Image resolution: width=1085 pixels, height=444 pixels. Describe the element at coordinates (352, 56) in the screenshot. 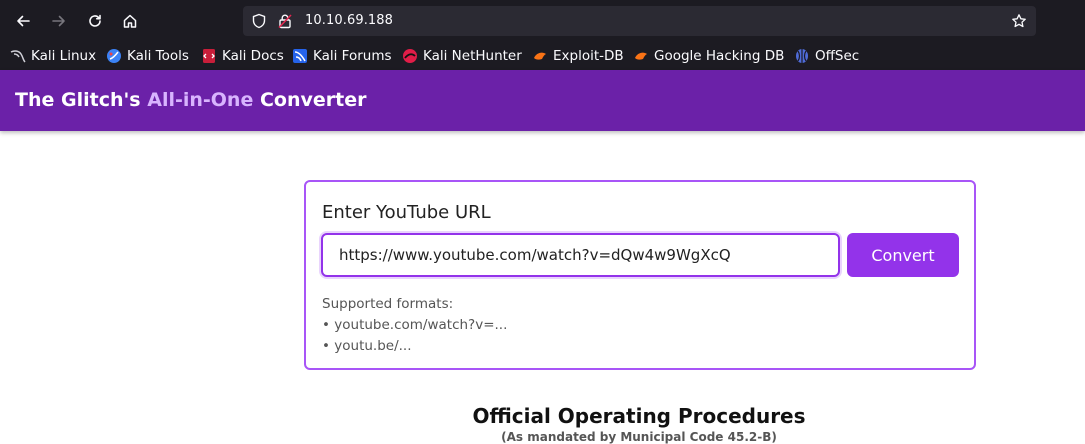

I see `bookmark-label: Kali Forums` at that location.